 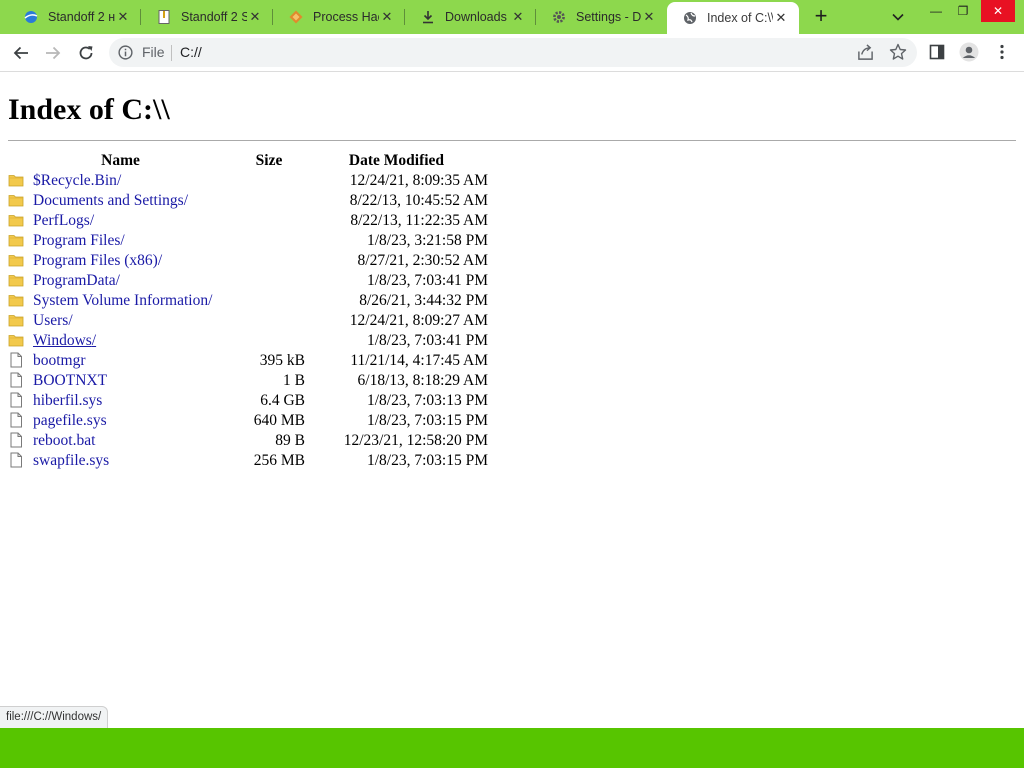 What do you see at coordinates (936, 11) in the screenshot?
I see `minimize-button: —` at bounding box center [936, 11].